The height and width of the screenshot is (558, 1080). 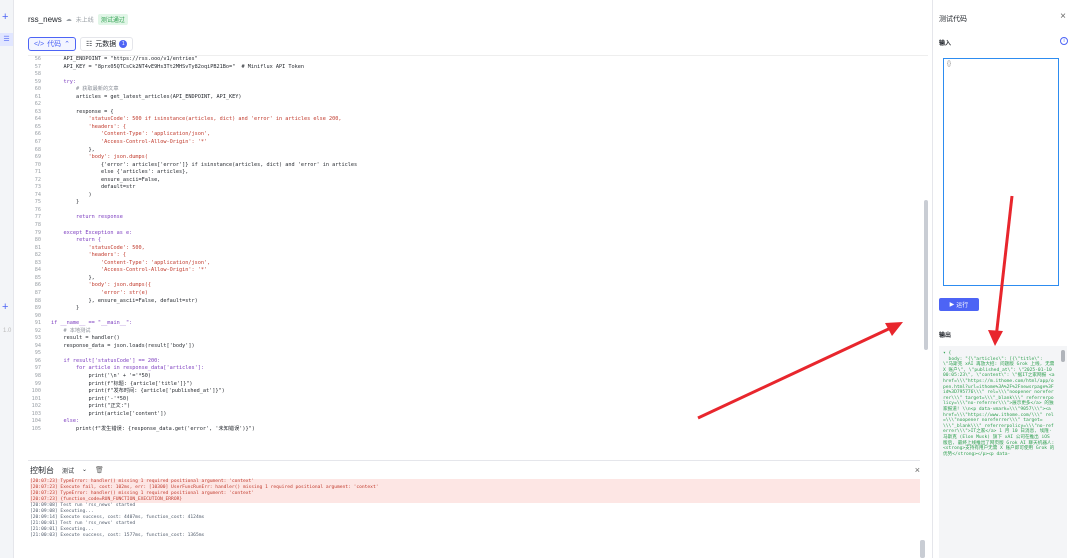 I want to click on code-text: default=str, so click(x=93, y=187).